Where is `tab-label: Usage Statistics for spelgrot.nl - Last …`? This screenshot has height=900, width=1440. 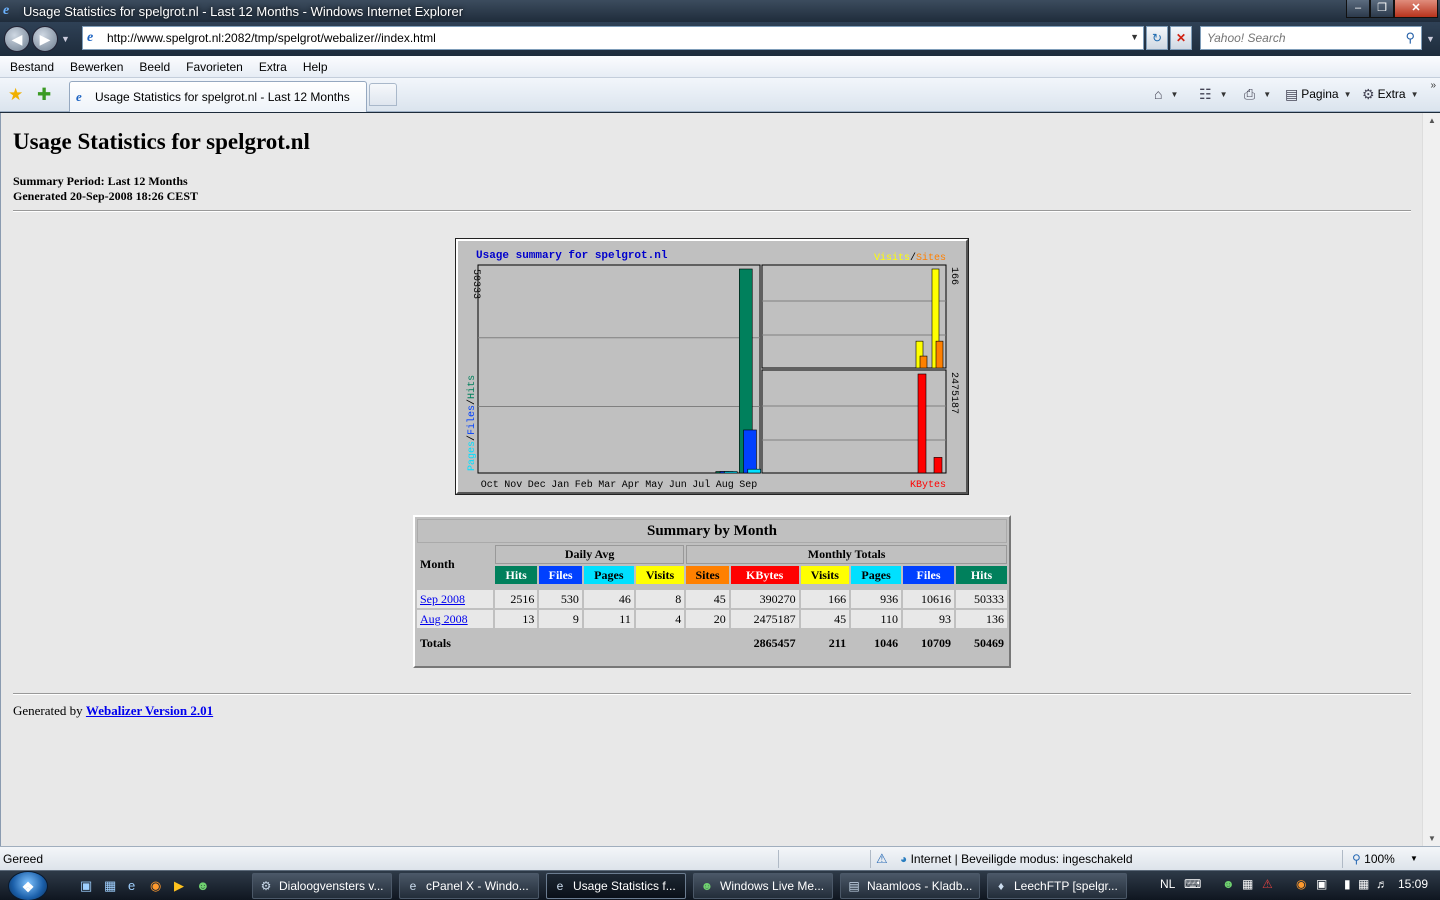 tab-label: Usage Statistics for spelgrot.nl - Last … is located at coordinates (222, 97).